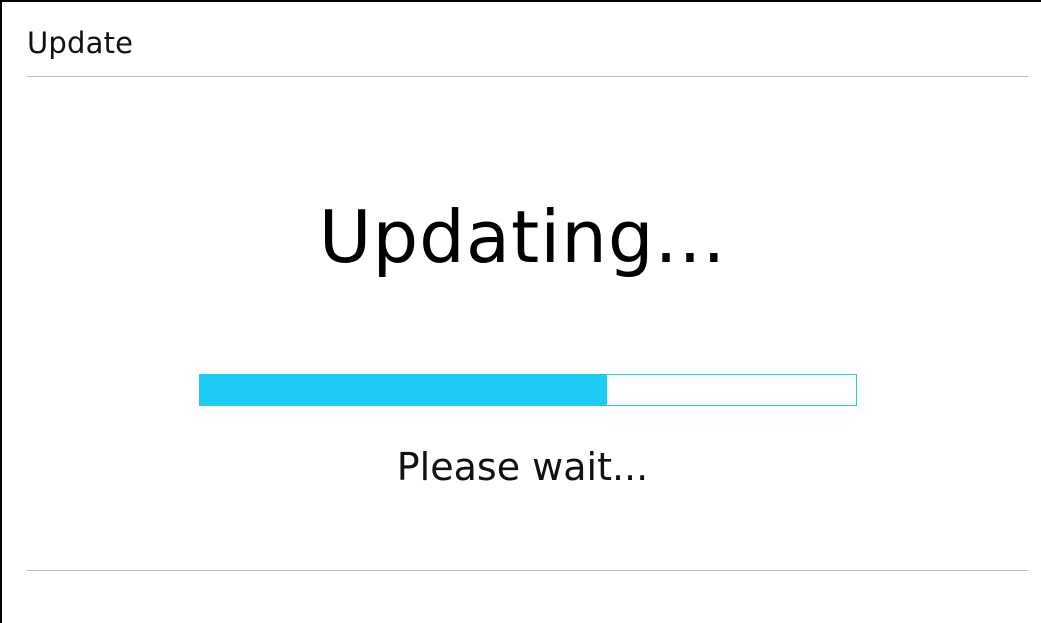 Image resolution: width=1041 pixels, height=623 pixels. Describe the element at coordinates (527, 76) in the screenshot. I see `header-divider` at that location.